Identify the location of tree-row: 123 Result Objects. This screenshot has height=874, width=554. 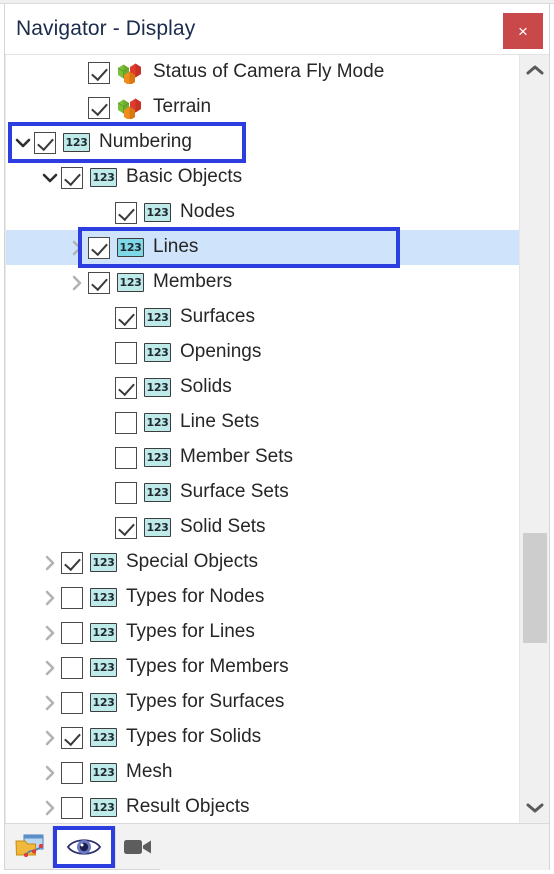
(262, 806).